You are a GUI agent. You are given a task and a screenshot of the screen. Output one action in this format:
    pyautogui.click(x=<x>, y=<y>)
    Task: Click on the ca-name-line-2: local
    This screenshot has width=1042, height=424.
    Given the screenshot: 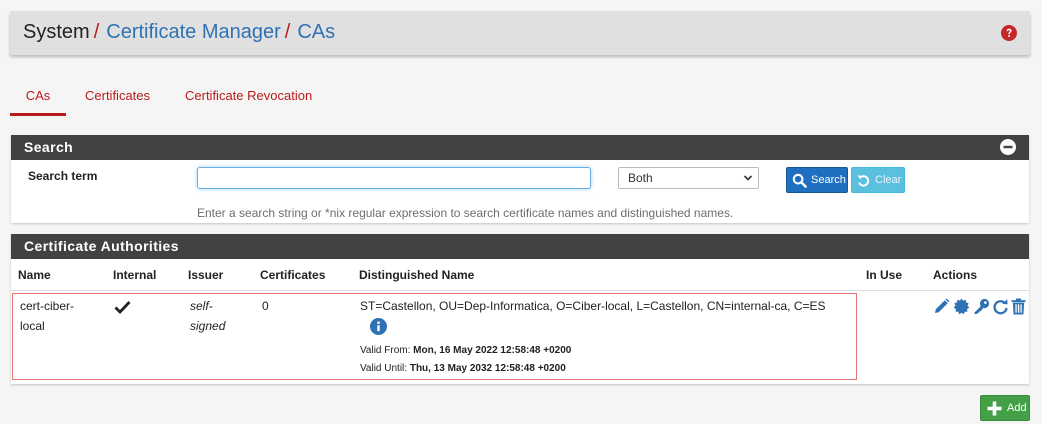 What is the action you would take?
    pyautogui.click(x=32, y=326)
    